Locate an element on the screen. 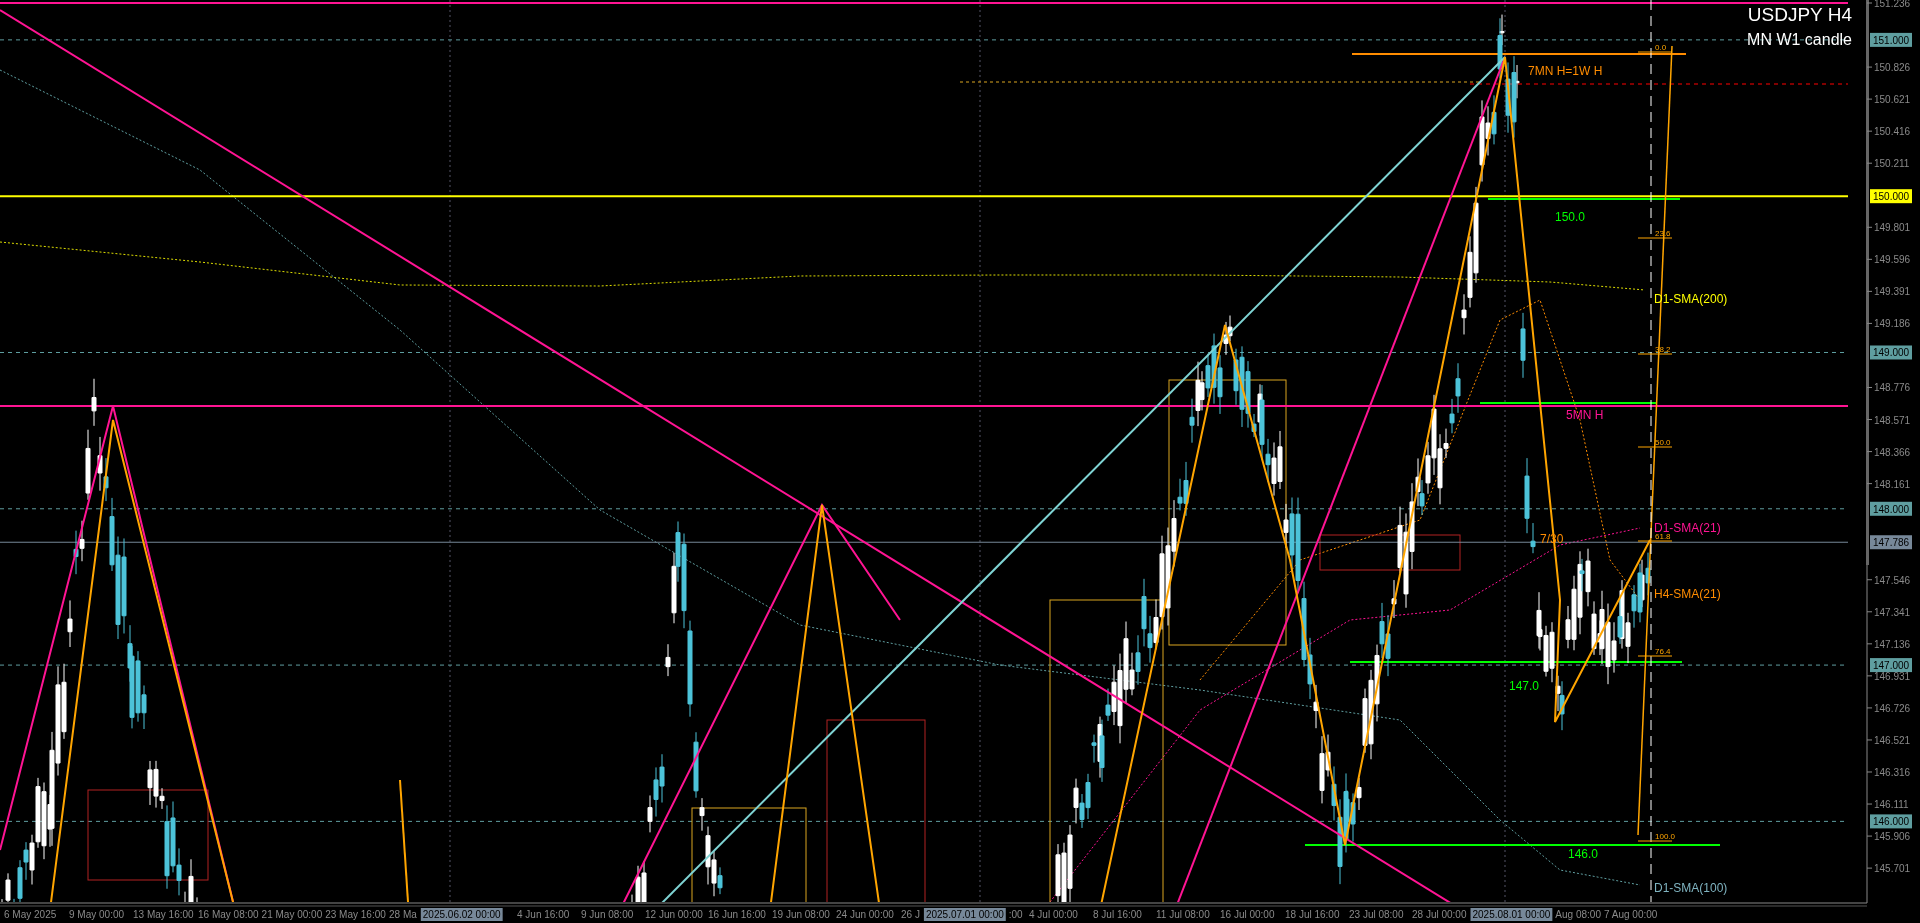 The image size is (1920, 923). time-label: 16 Jun 16:00 is located at coordinates (737, 914).